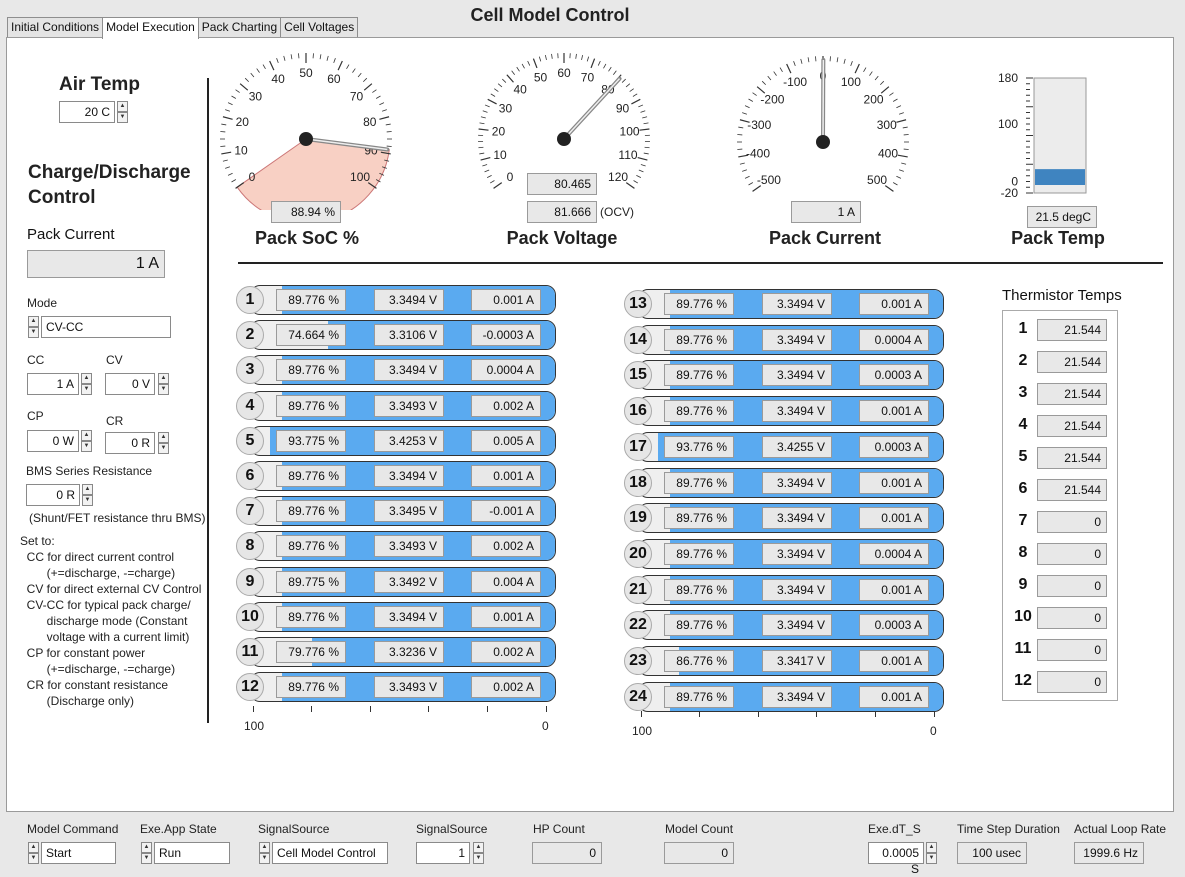 Image resolution: width=1185 pixels, height=877 pixels. Describe the element at coordinates (252, 177) in the screenshot. I see `gauge-tick-label: 0` at that location.